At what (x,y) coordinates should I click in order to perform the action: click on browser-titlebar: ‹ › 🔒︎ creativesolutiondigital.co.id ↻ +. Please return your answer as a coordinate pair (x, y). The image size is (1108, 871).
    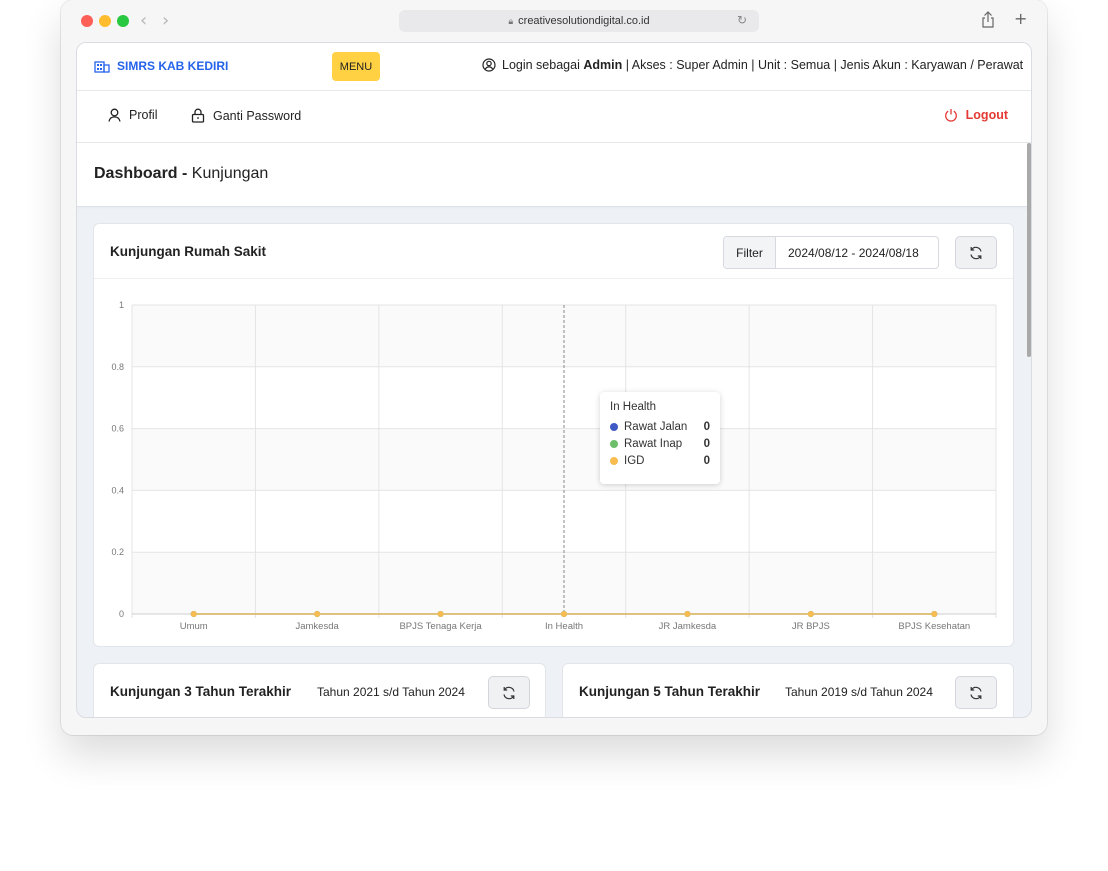
    Looking at the image, I should click on (554, 21).